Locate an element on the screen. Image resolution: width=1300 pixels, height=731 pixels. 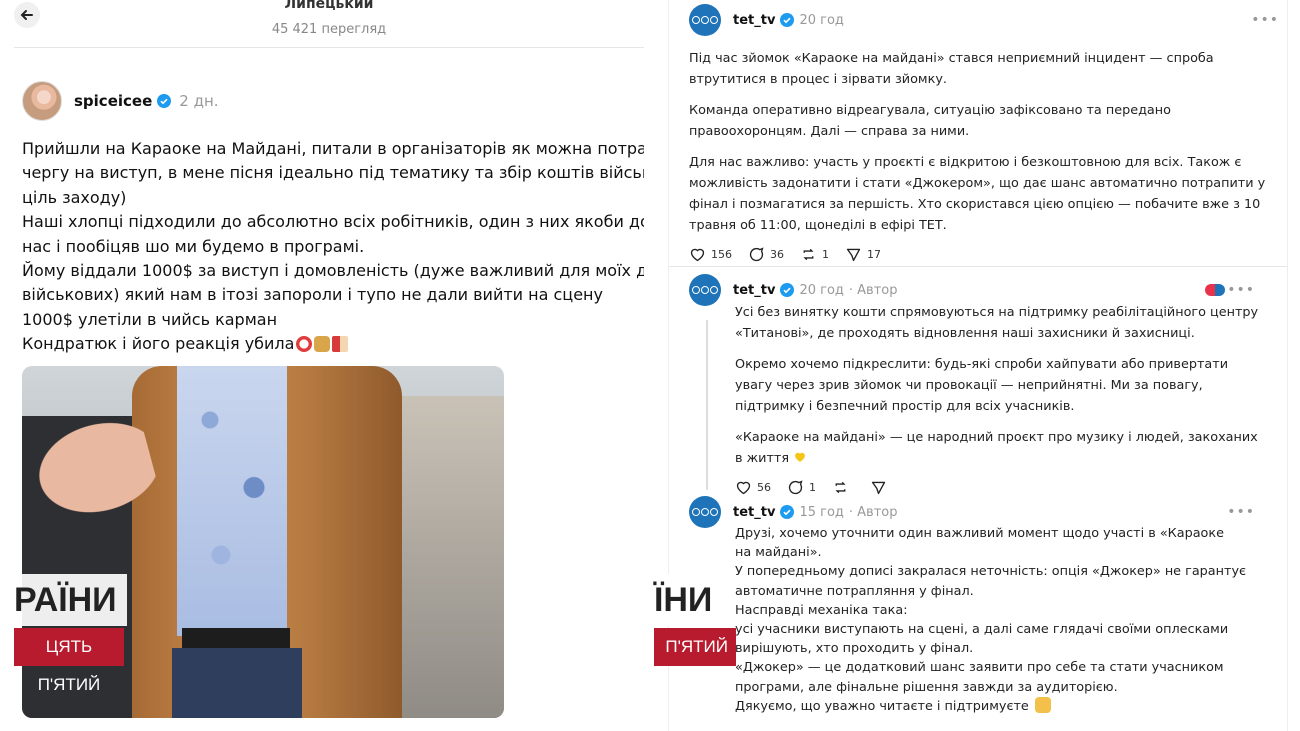
like-count: 156 is located at coordinates (721, 254).